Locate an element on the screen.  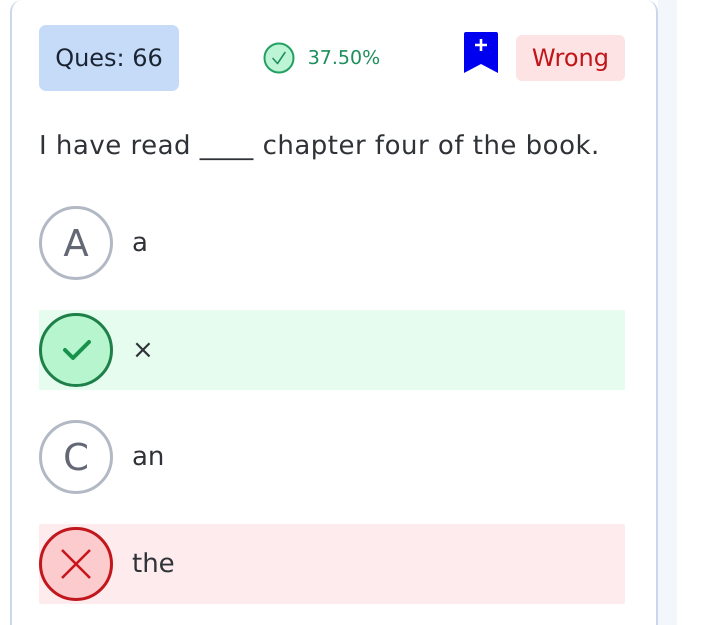
bookmark-plus-icon is located at coordinates (481, 52).